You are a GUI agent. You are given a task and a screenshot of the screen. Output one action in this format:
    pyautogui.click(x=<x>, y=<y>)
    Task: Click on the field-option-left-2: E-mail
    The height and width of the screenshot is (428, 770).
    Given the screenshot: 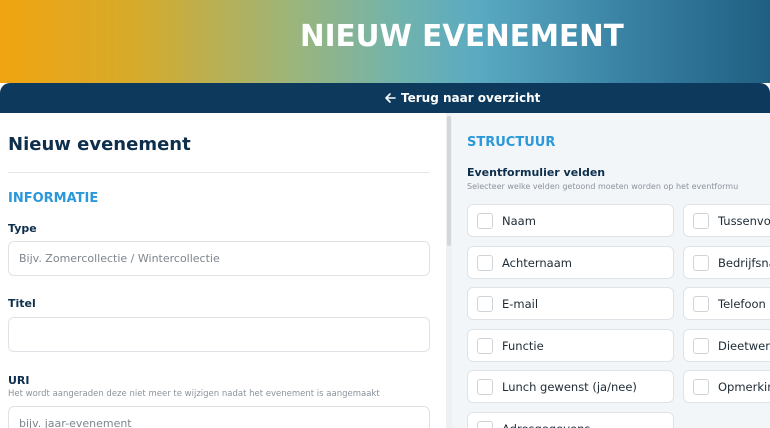 What is the action you would take?
    pyautogui.click(x=570, y=303)
    